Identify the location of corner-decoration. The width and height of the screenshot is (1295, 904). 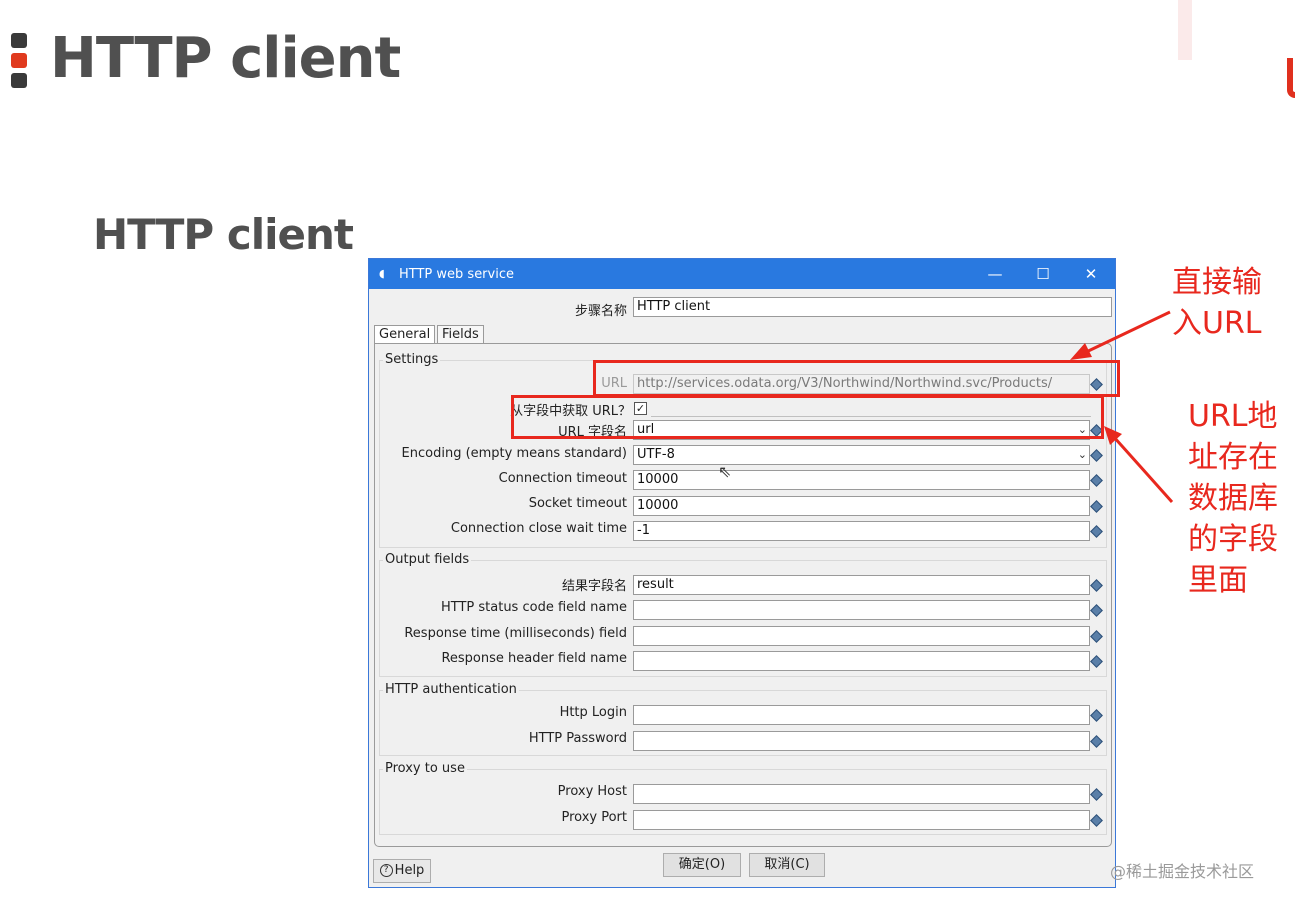
(1185, 30).